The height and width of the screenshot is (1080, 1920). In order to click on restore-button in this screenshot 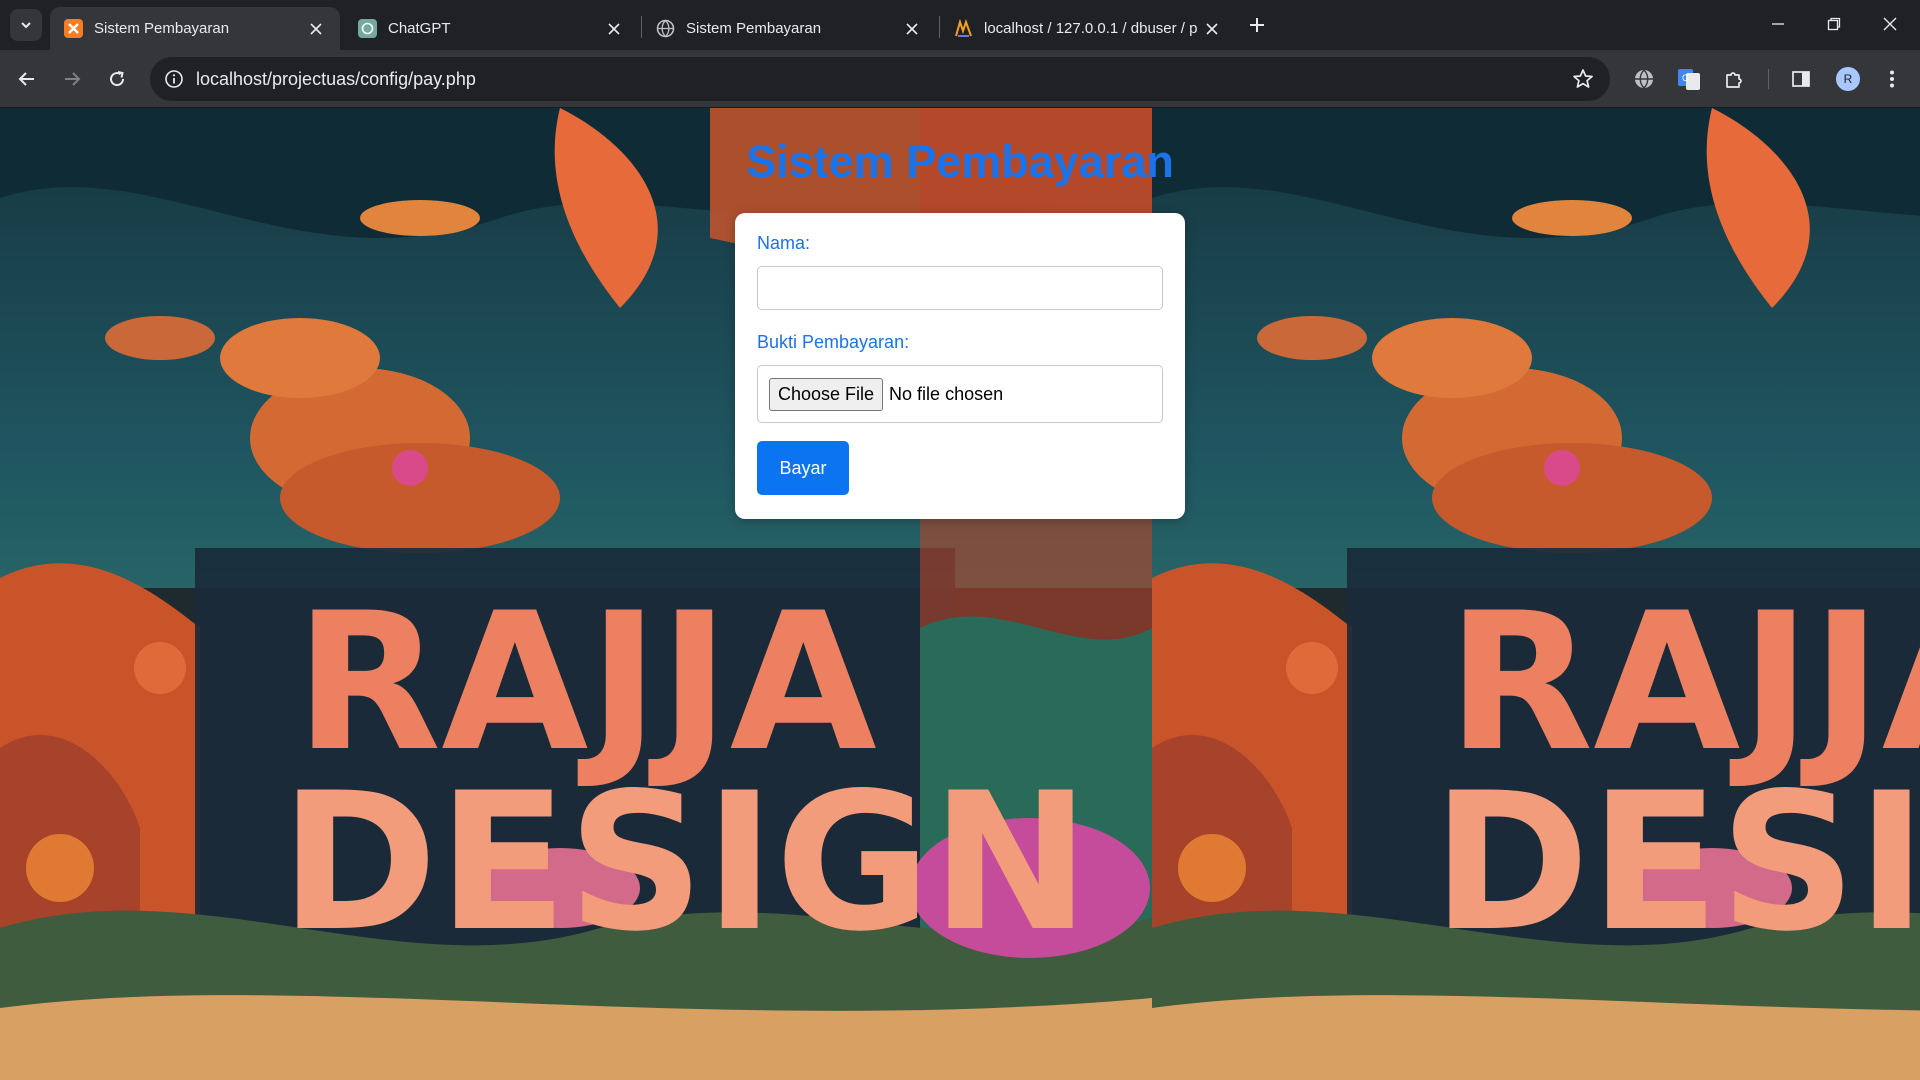, I will do `click(1834, 24)`.